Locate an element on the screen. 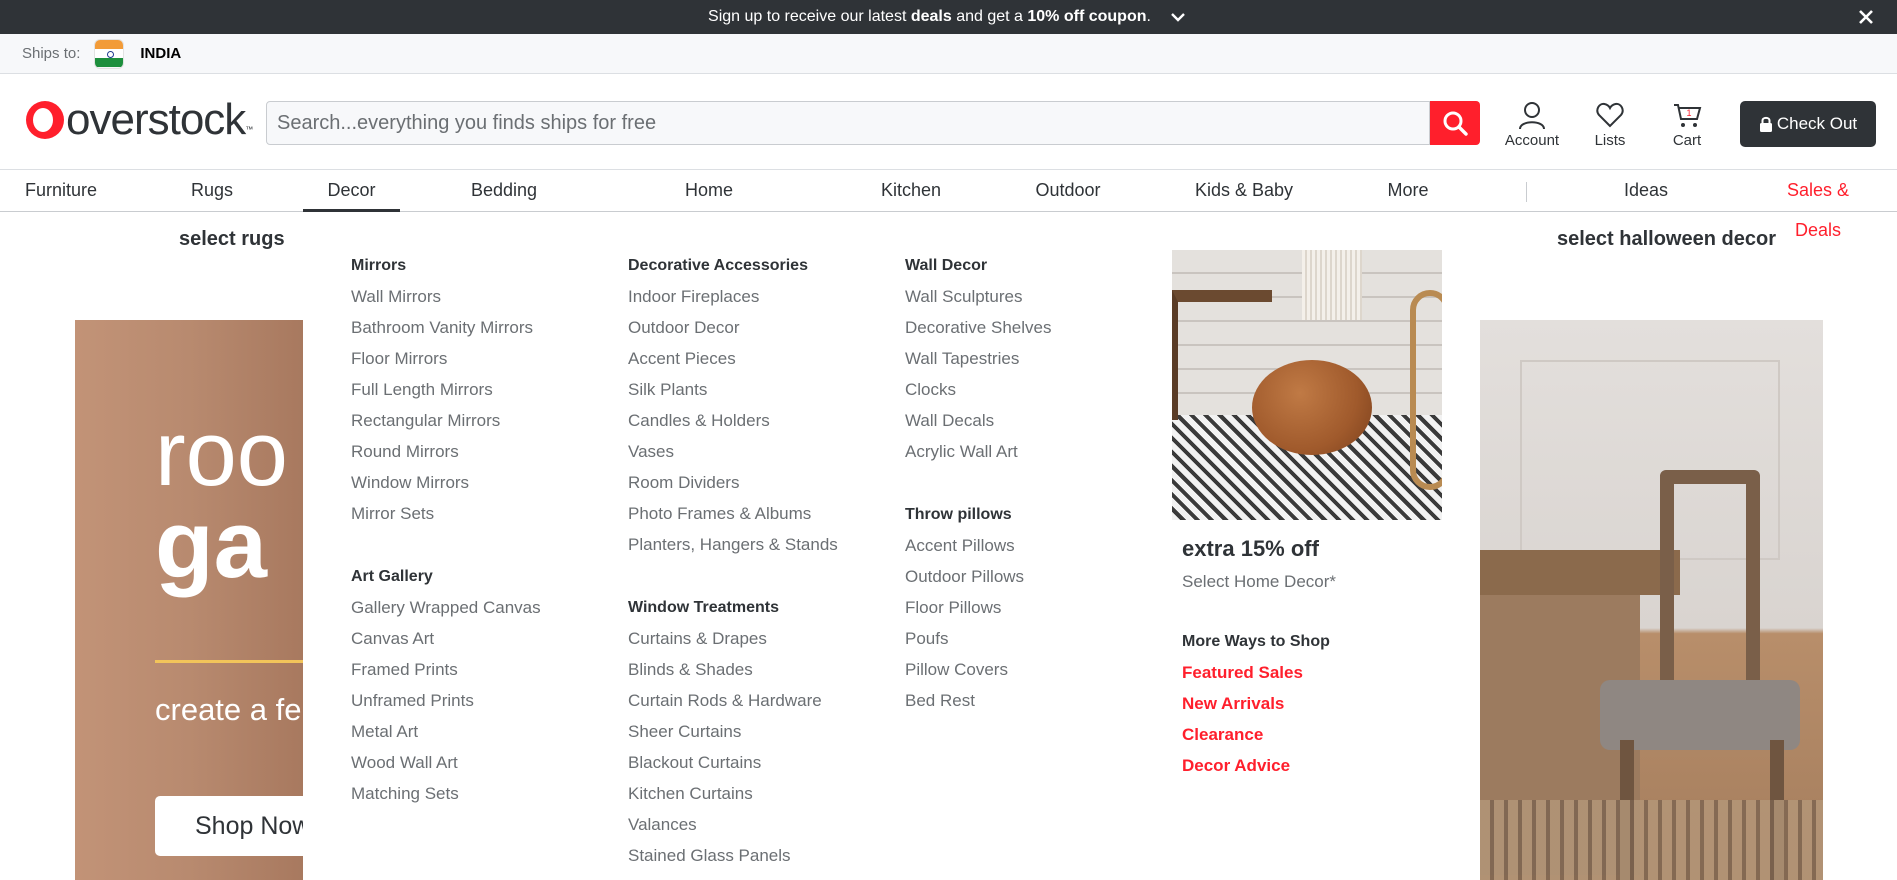  menu-heading-throw-pillows: Throw pillows is located at coordinates (978, 520).